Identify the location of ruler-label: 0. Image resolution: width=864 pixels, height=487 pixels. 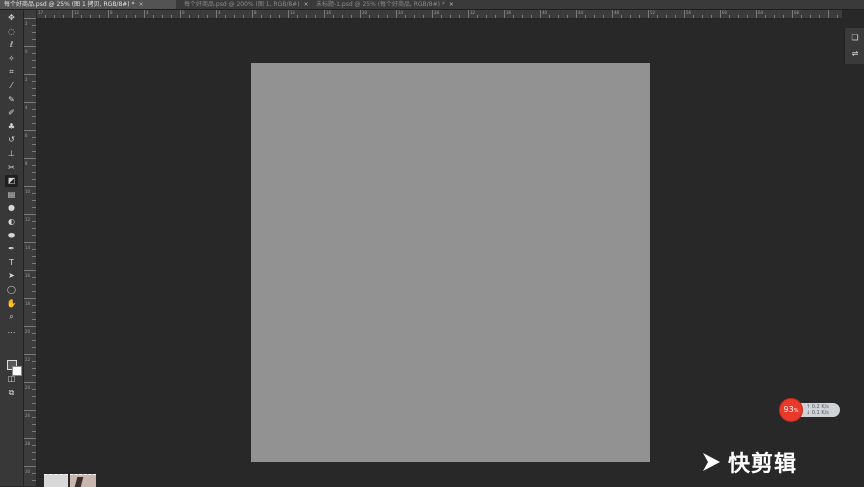
(26, 51).